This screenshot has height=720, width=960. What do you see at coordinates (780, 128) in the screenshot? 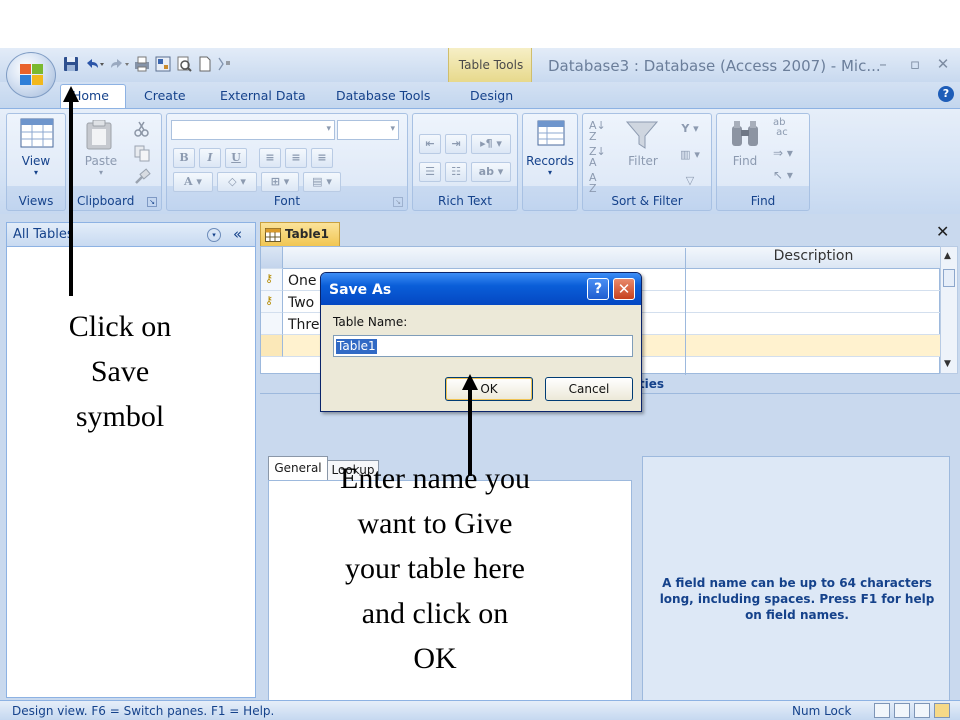
I see `replace-icon: ab ac` at bounding box center [780, 128].